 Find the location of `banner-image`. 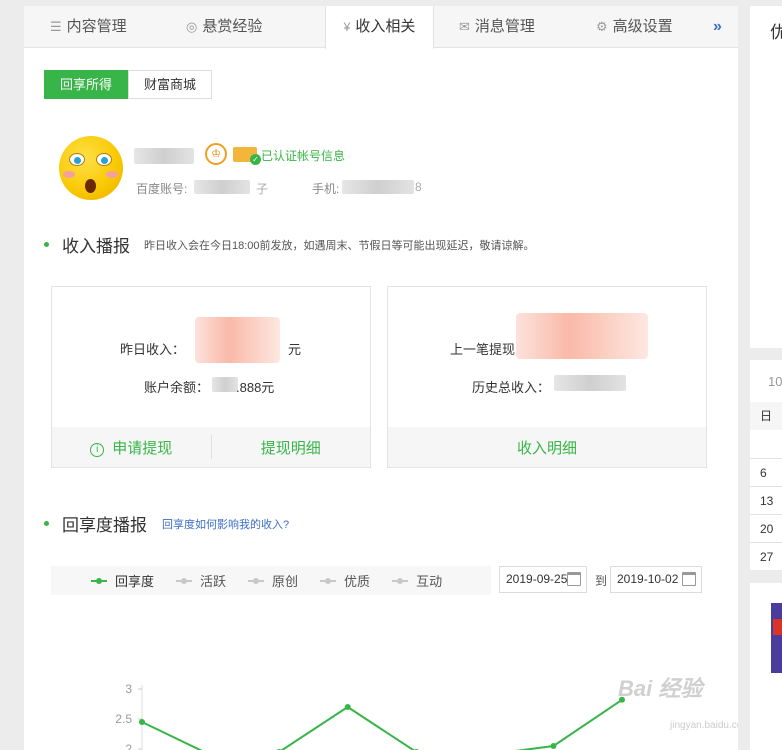

banner-image is located at coordinates (776, 638).